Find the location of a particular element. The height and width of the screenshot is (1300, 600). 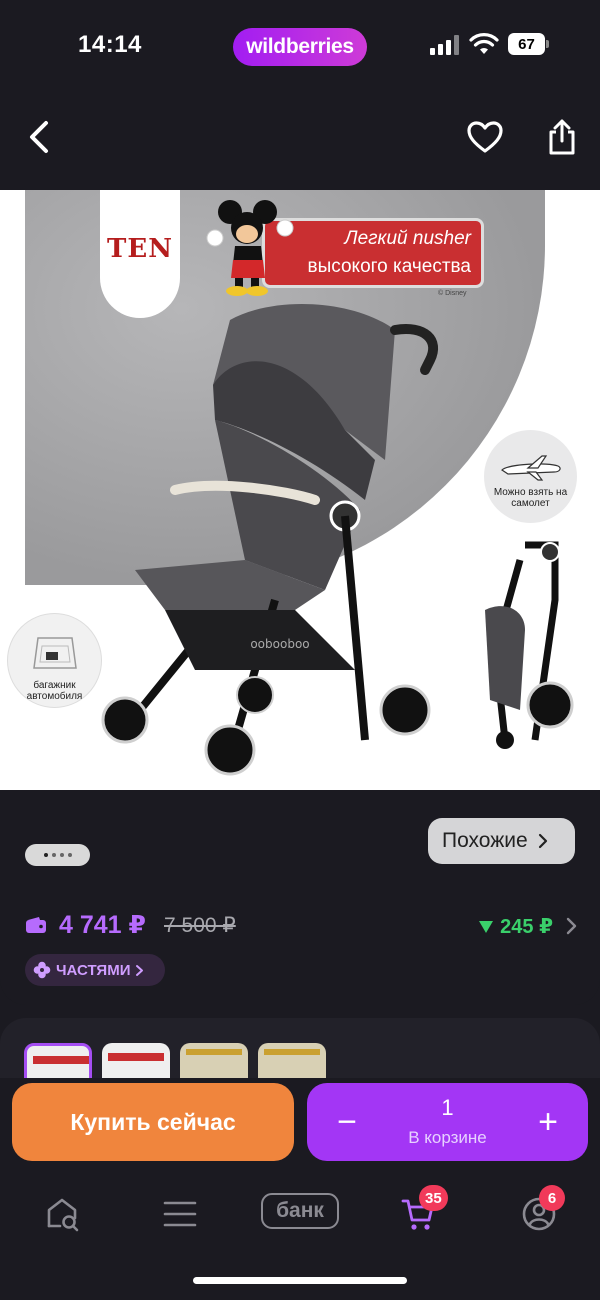

share-button is located at coordinates (562, 137).